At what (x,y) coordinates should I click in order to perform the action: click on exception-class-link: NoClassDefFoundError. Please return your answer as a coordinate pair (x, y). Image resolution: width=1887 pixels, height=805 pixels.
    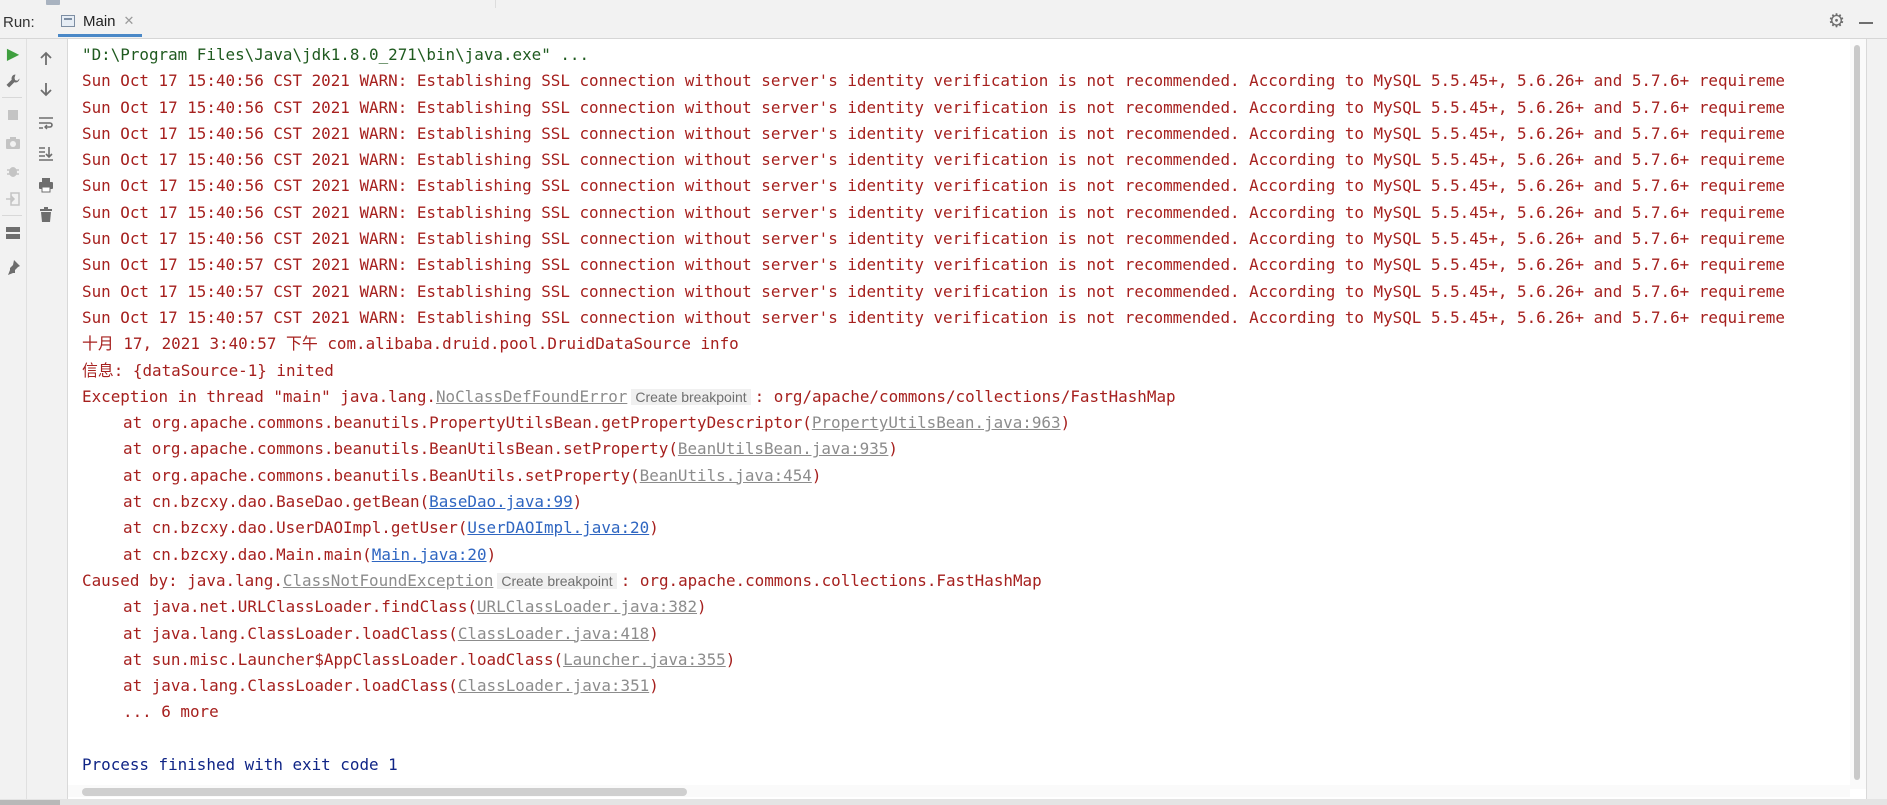
    Looking at the image, I should click on (531, 396).